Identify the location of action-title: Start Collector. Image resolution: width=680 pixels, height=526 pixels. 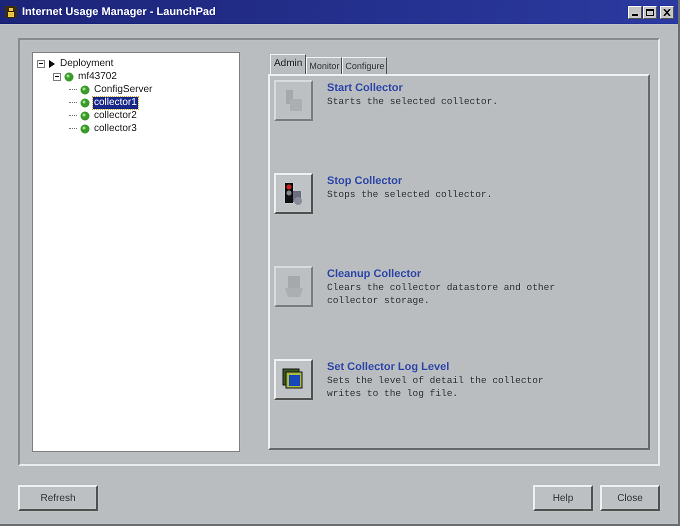
(365, 88).